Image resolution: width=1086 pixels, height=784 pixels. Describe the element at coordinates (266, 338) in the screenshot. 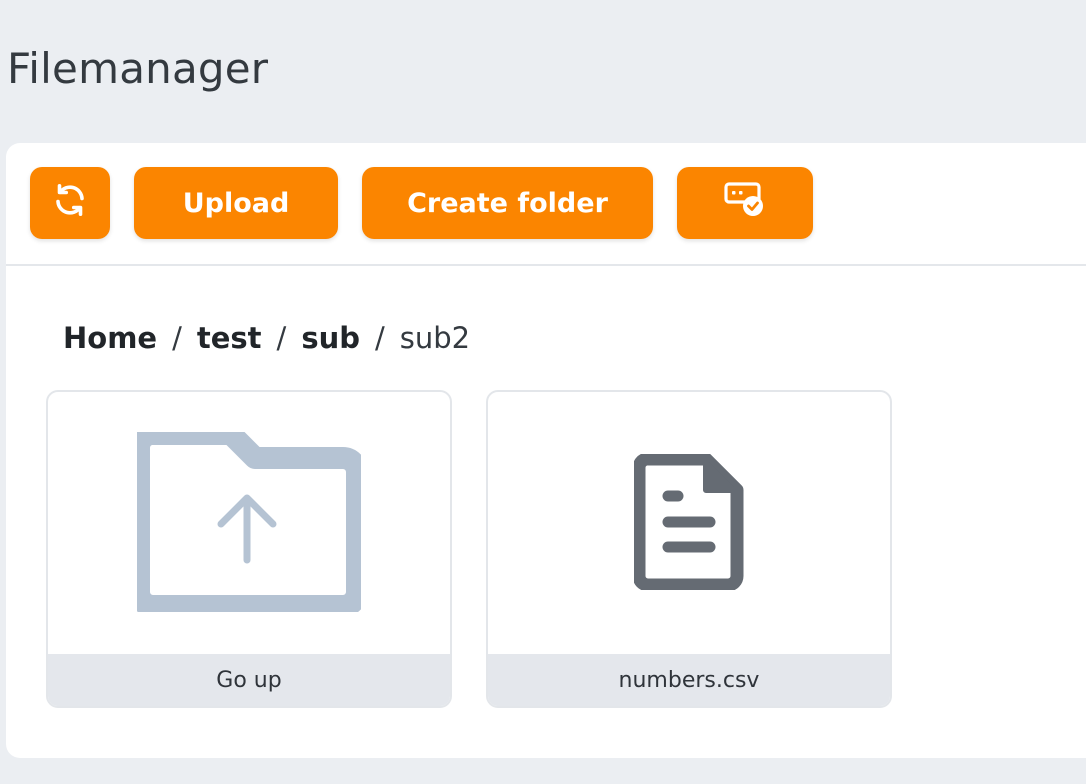

I see `breadcrumb: Home / test / sub / sub2` at that location.